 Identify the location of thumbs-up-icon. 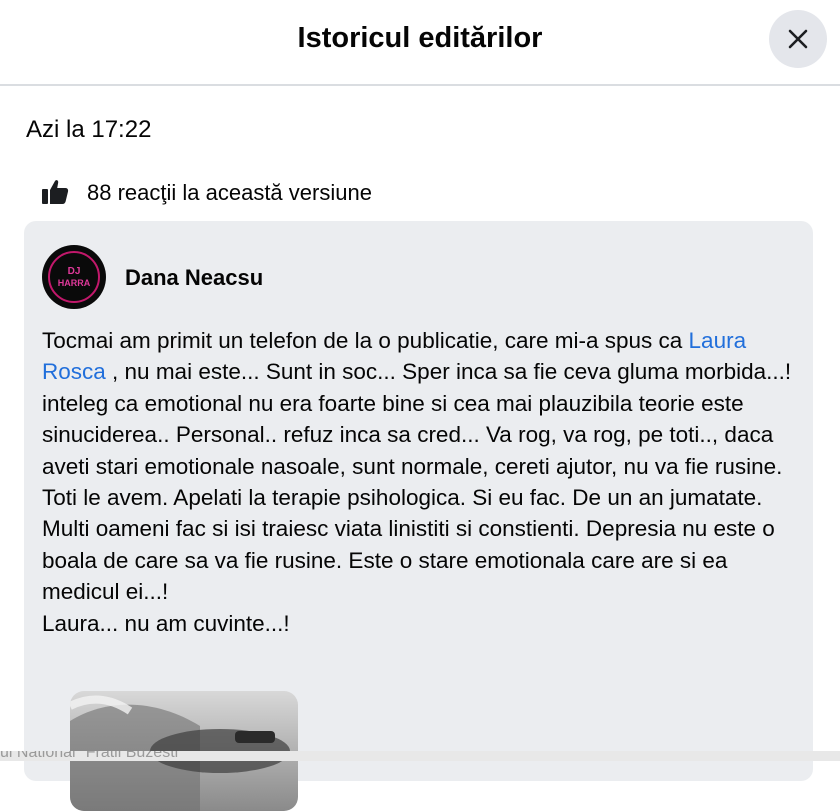
(55, 192).